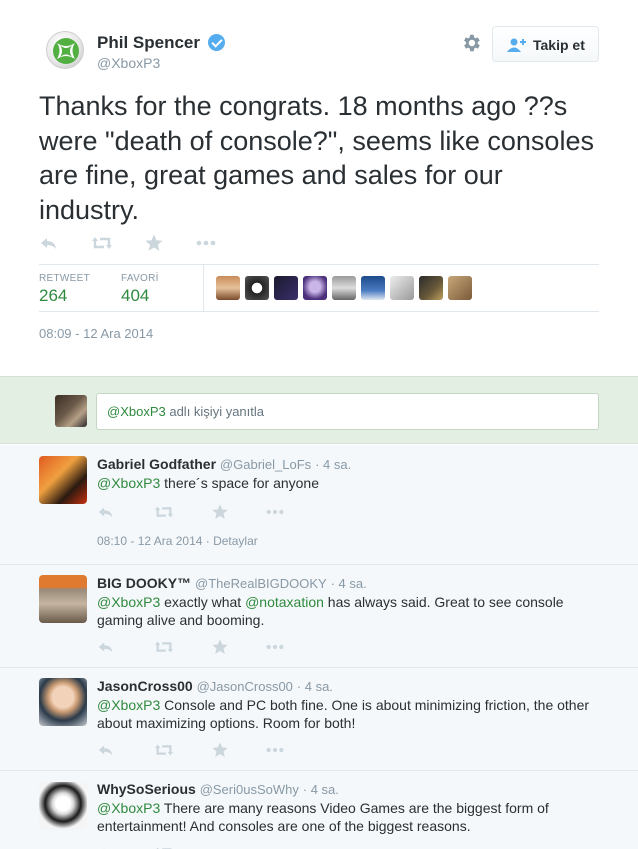  Describe the element at coordinates (156, 464) in the screenshot. I see `reply-author-name: Gabriel Godfather` at that location.